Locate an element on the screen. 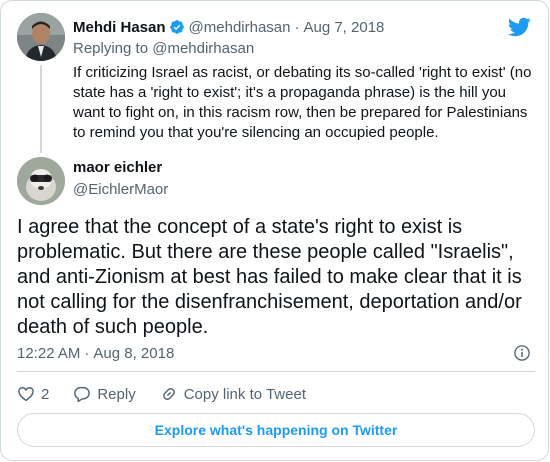 The width and height of the screenshot is (550, 462). reply-author-handle: @EichlerMaor is located at coordinates (120, 189).